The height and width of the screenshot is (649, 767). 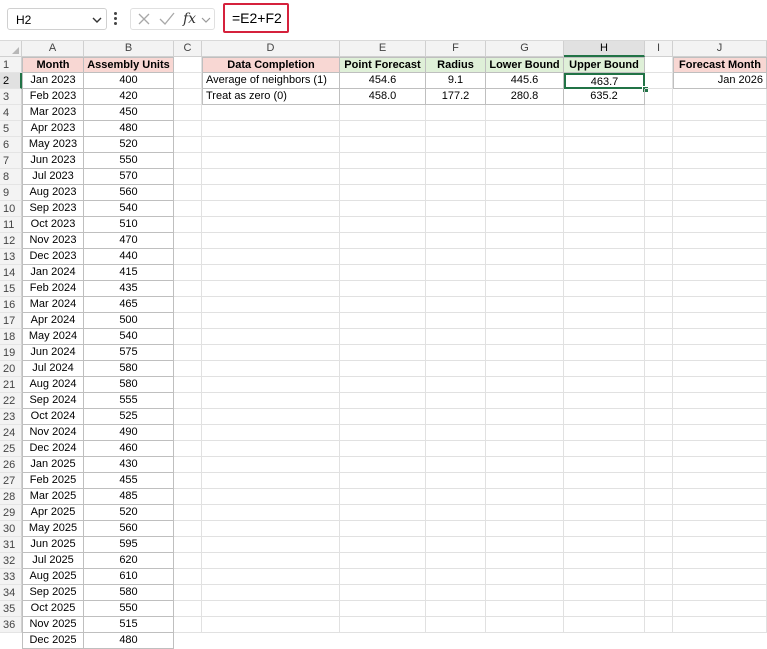 I want to click on month-cell: Sep 2023, so click(x=53, y=209).